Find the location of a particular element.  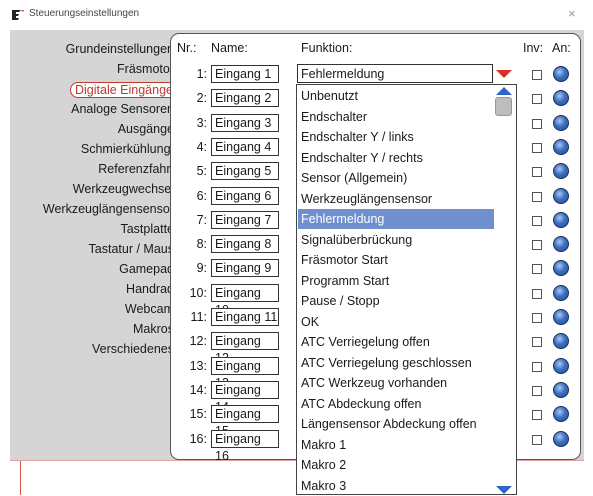

nav-item: Werkzeugwechsel is located at coordinates (123, 189).